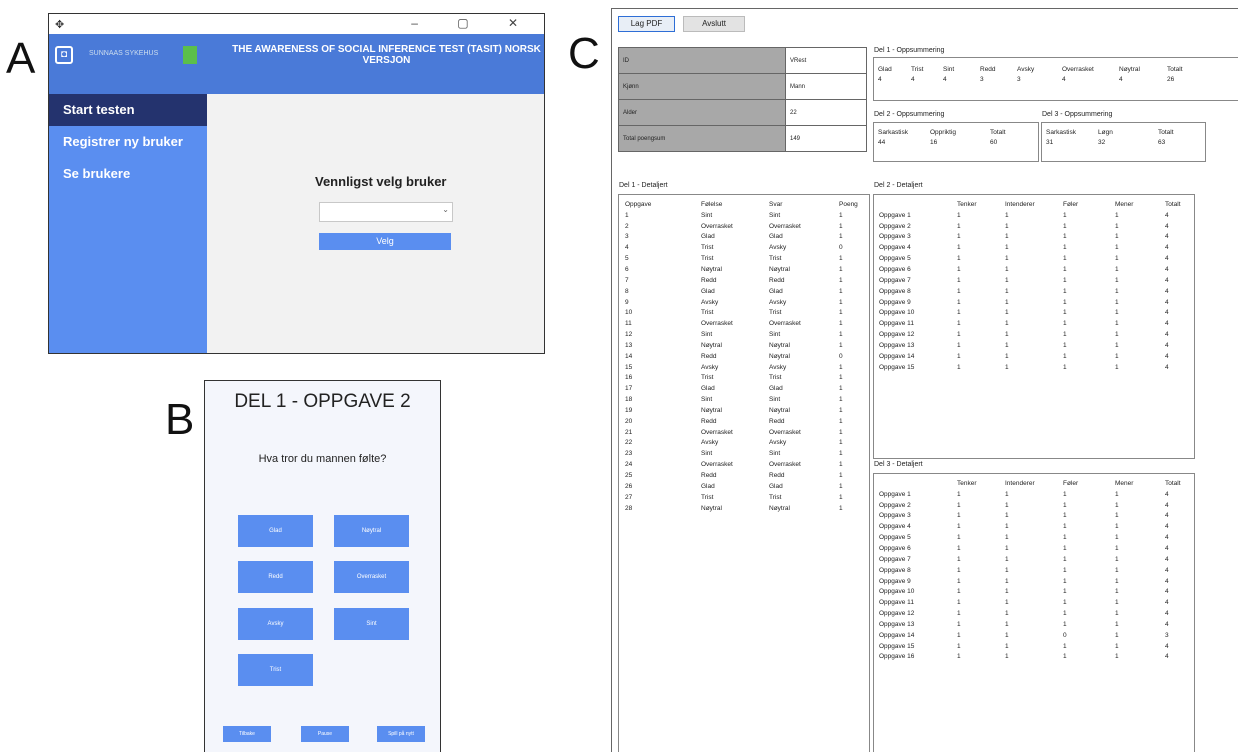 Image resolution: width=1238 pixels, height=752 pixels. I want to click on table-cell: Oppgave 7, so click(895, 559).